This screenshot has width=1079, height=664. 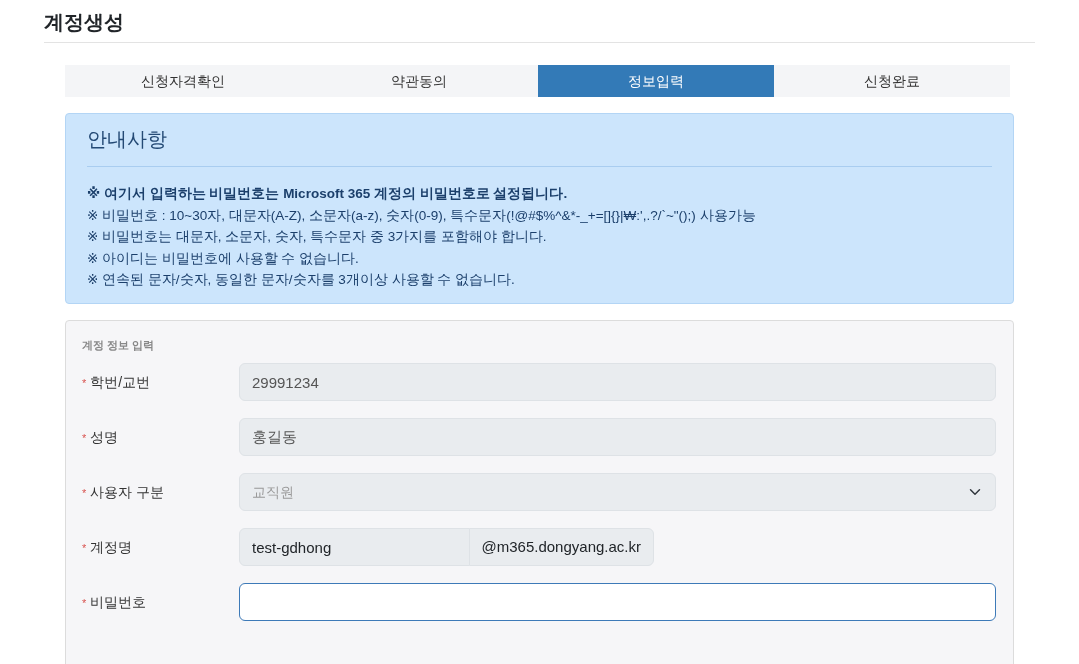 I want to click on field-label: 계정명, so click(x=111, y=546).